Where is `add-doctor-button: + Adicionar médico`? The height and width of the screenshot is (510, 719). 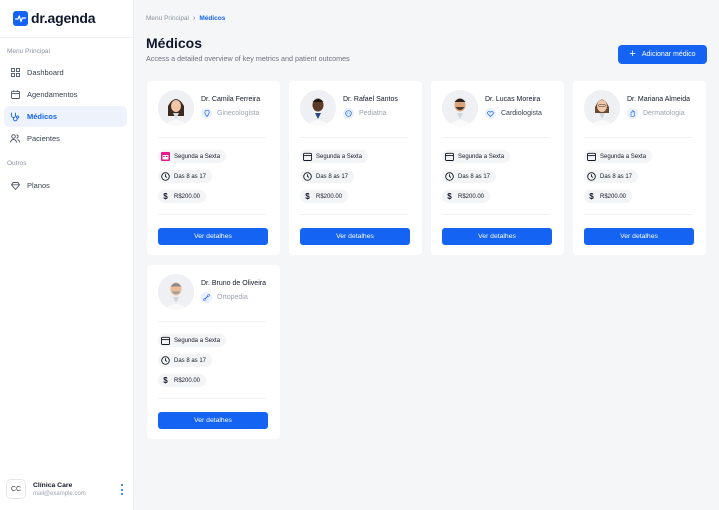
add-doctor-button: + Adicionar médico is located at coordinates (662, 54).